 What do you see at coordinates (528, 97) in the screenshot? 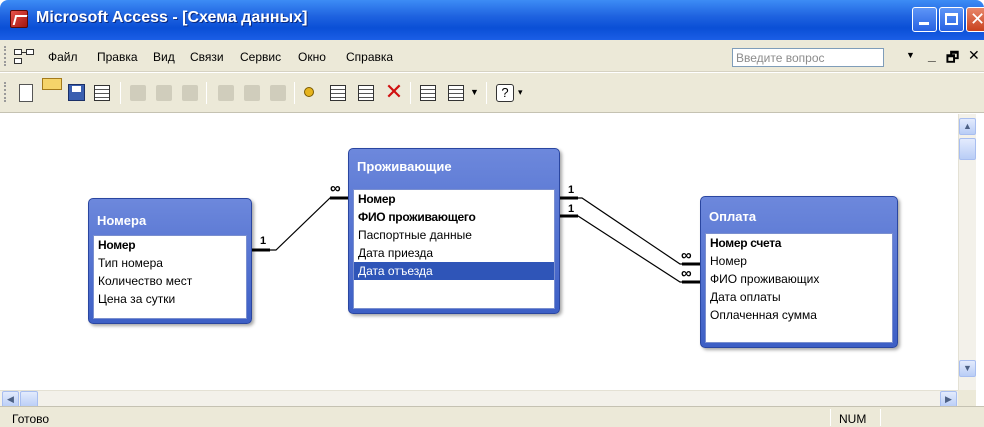
I see `toolbar-options-icon: ▾` at bounding box center [528, 97].